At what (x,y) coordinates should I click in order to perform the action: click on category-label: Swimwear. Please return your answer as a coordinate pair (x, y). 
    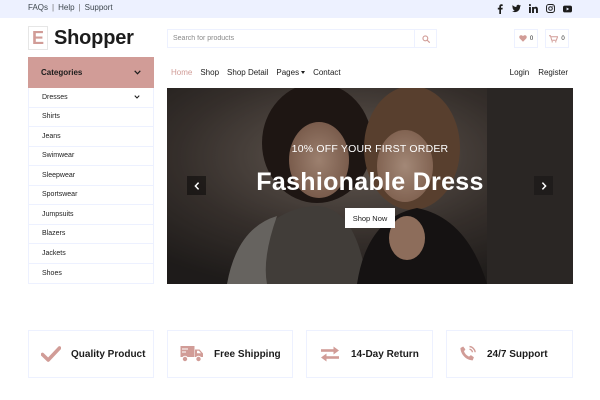
    Looking at the image, I should click on (58, 156).